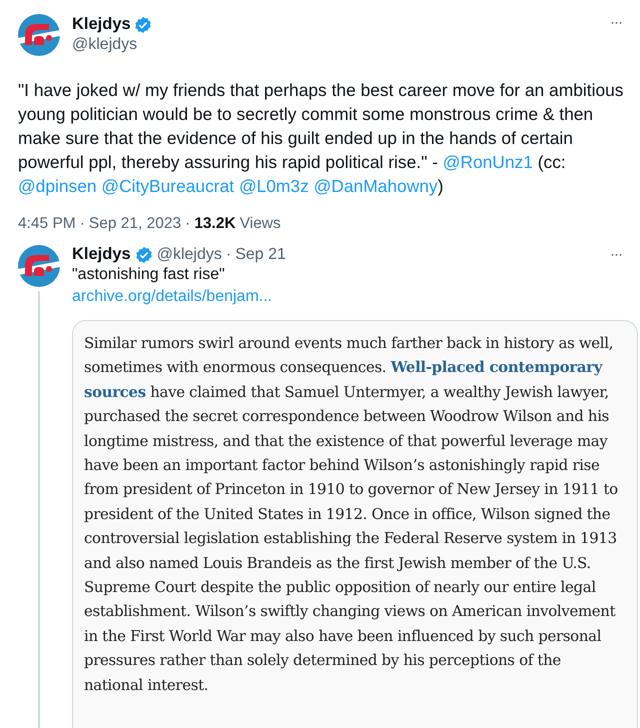 Image resolution: width=640 pixels, height=728 pixels. I want to click on reply-date: Sep 21, so click(260, 255).